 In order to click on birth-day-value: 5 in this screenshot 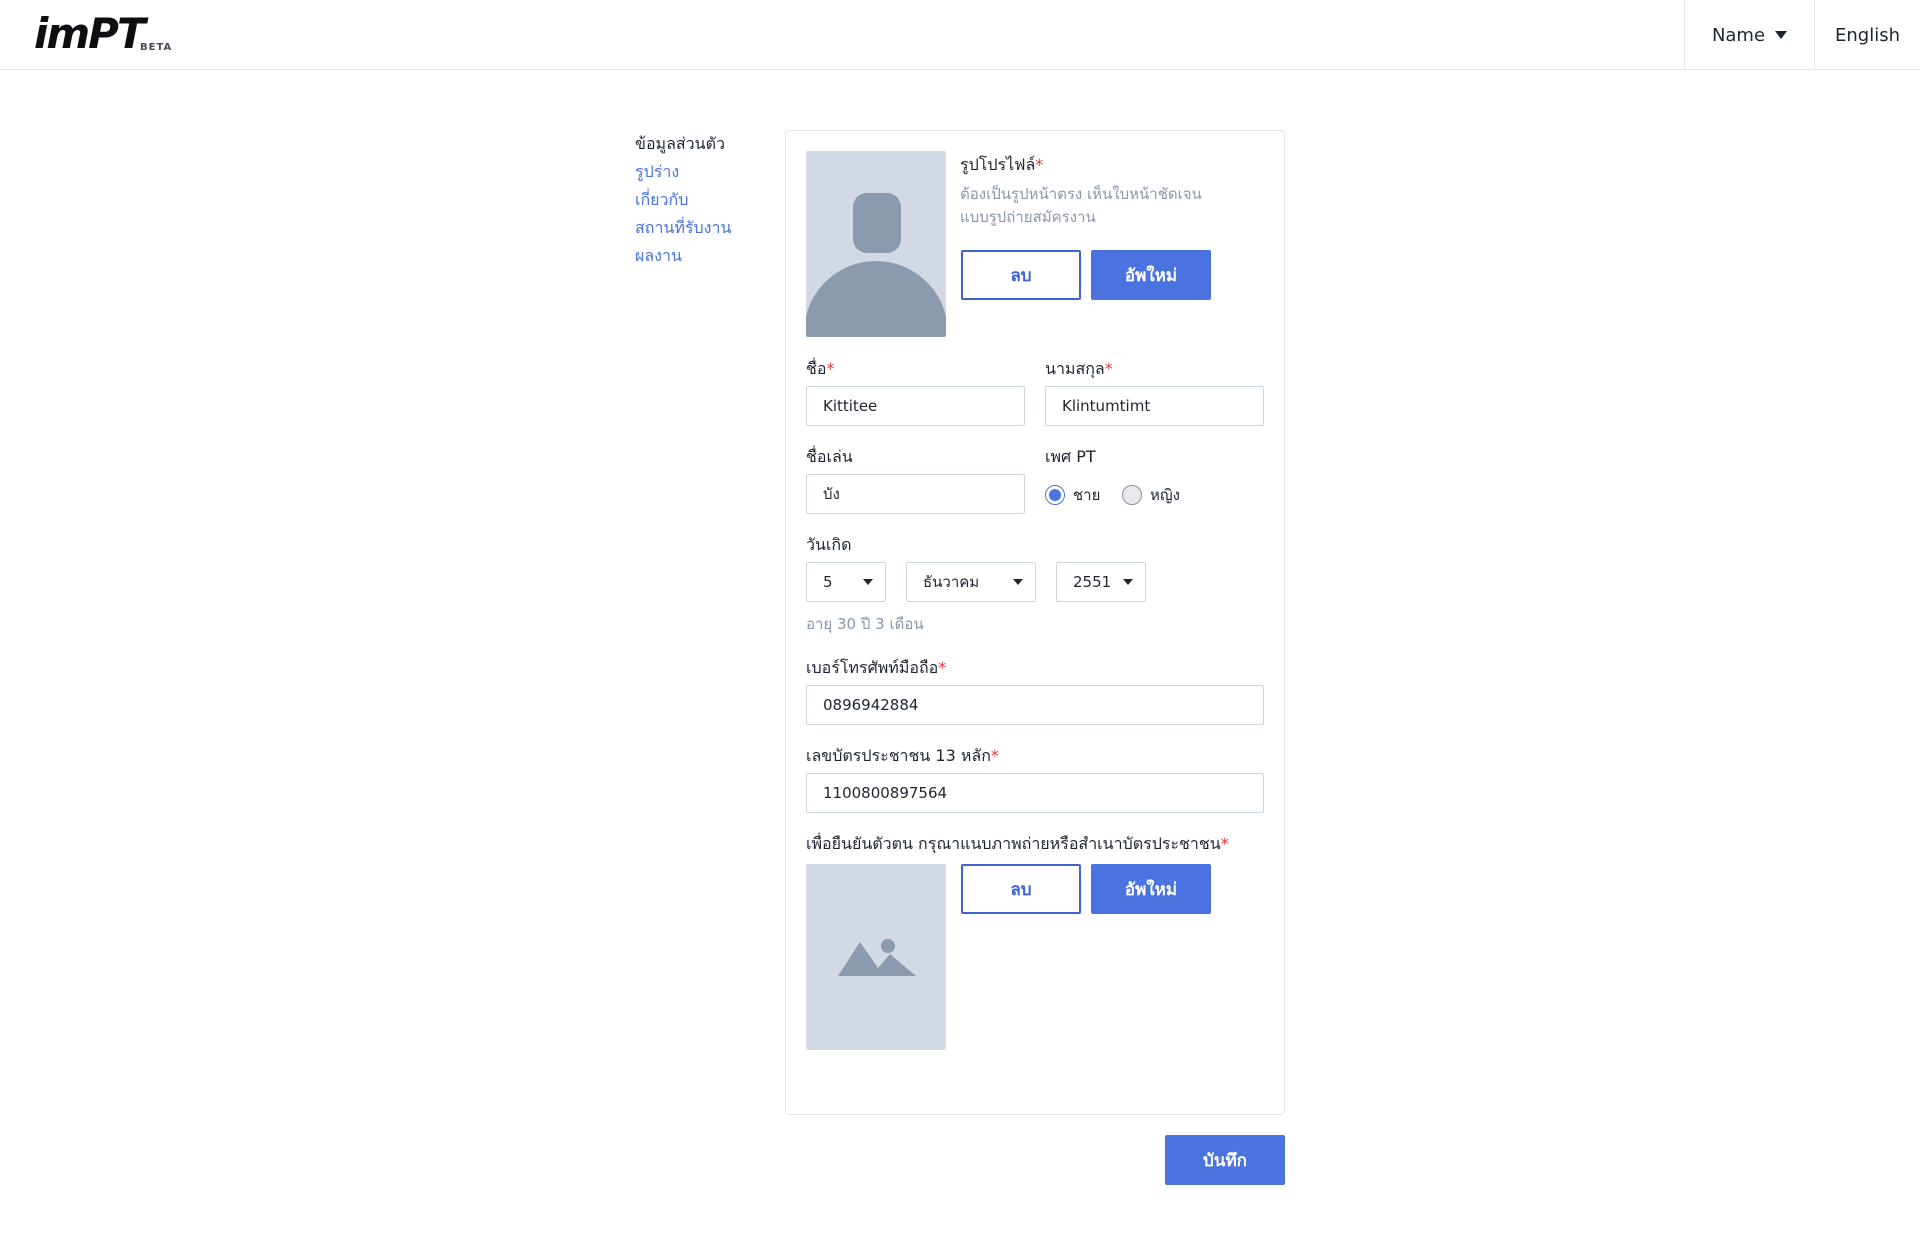, I will do `click(828, 582)`.